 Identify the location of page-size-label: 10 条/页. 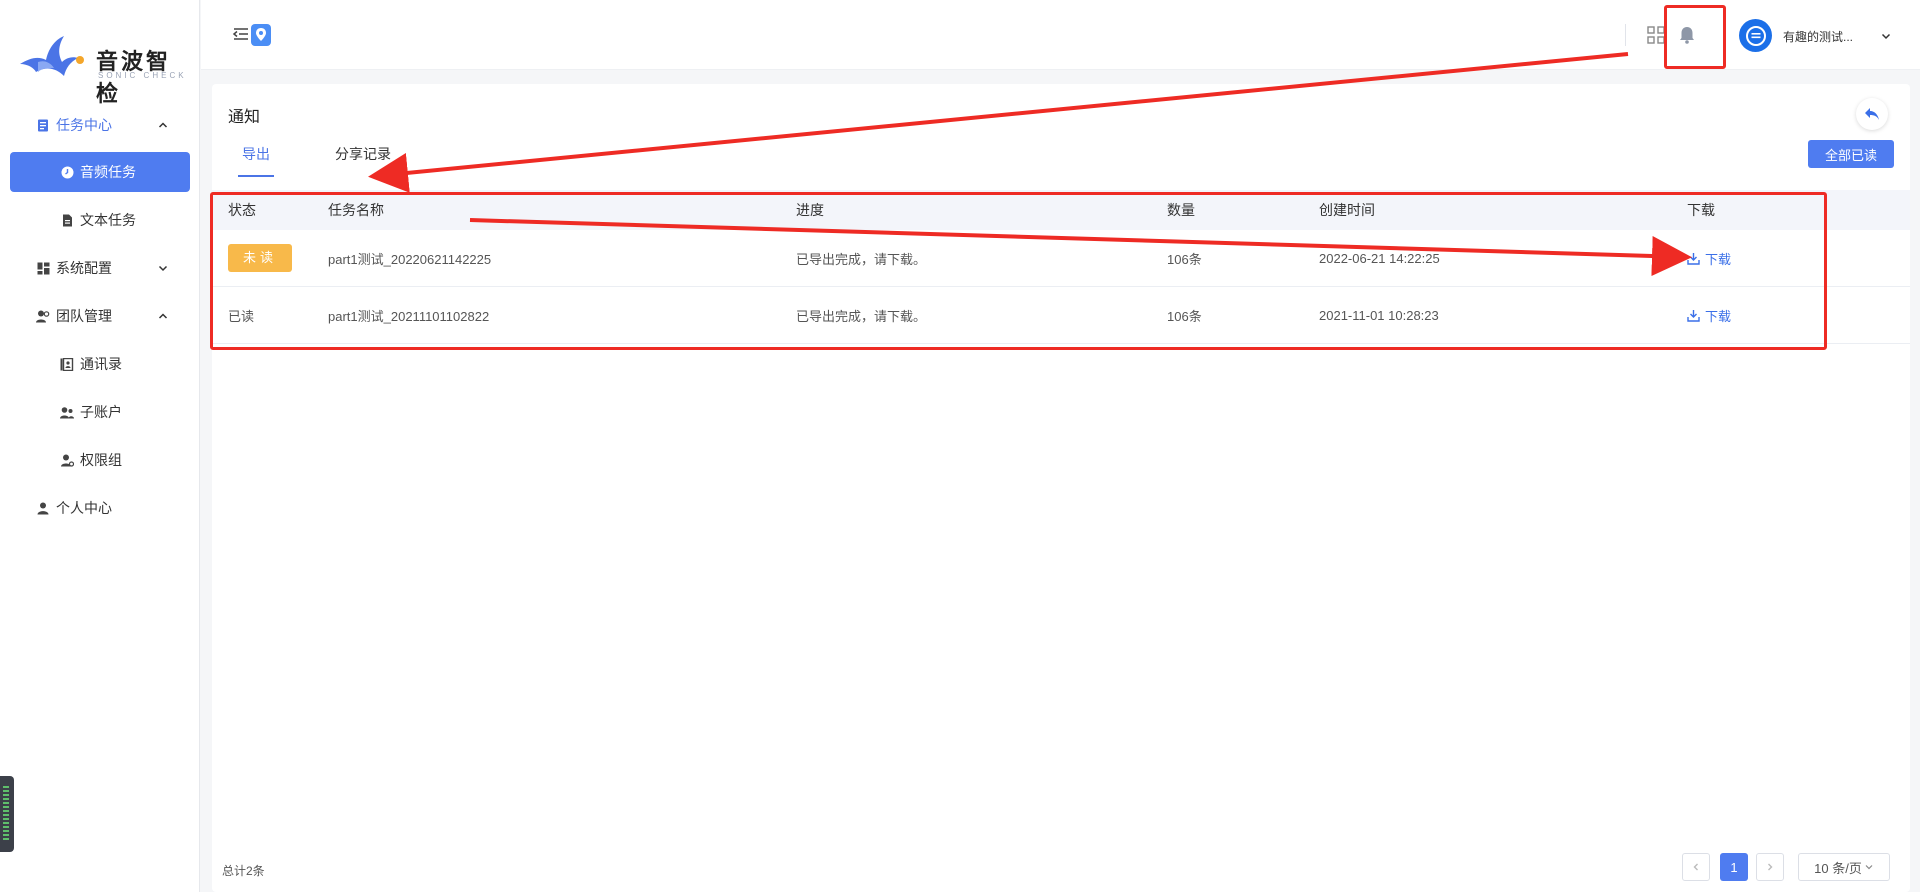
(1838, 868).